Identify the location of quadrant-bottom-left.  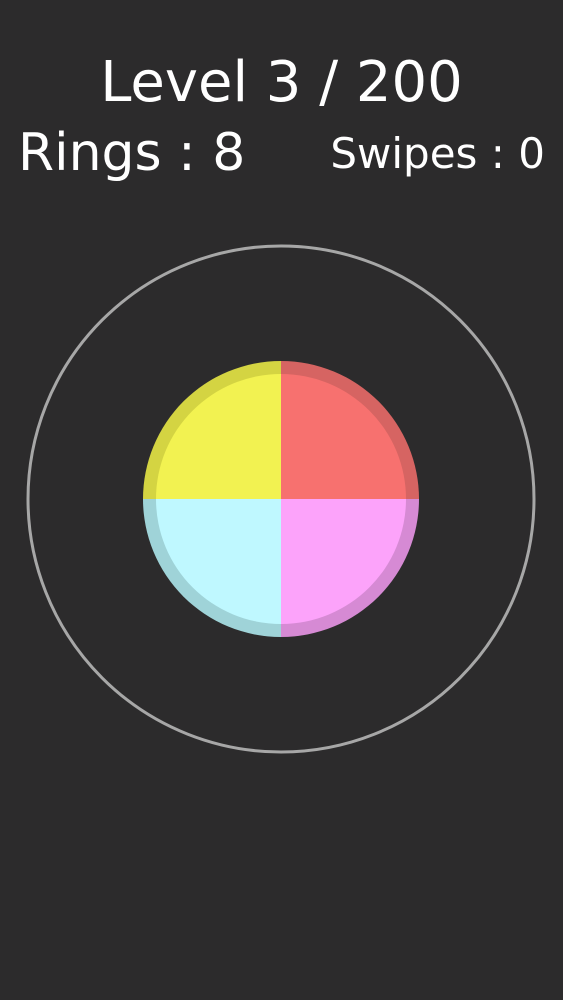
(218, 561).